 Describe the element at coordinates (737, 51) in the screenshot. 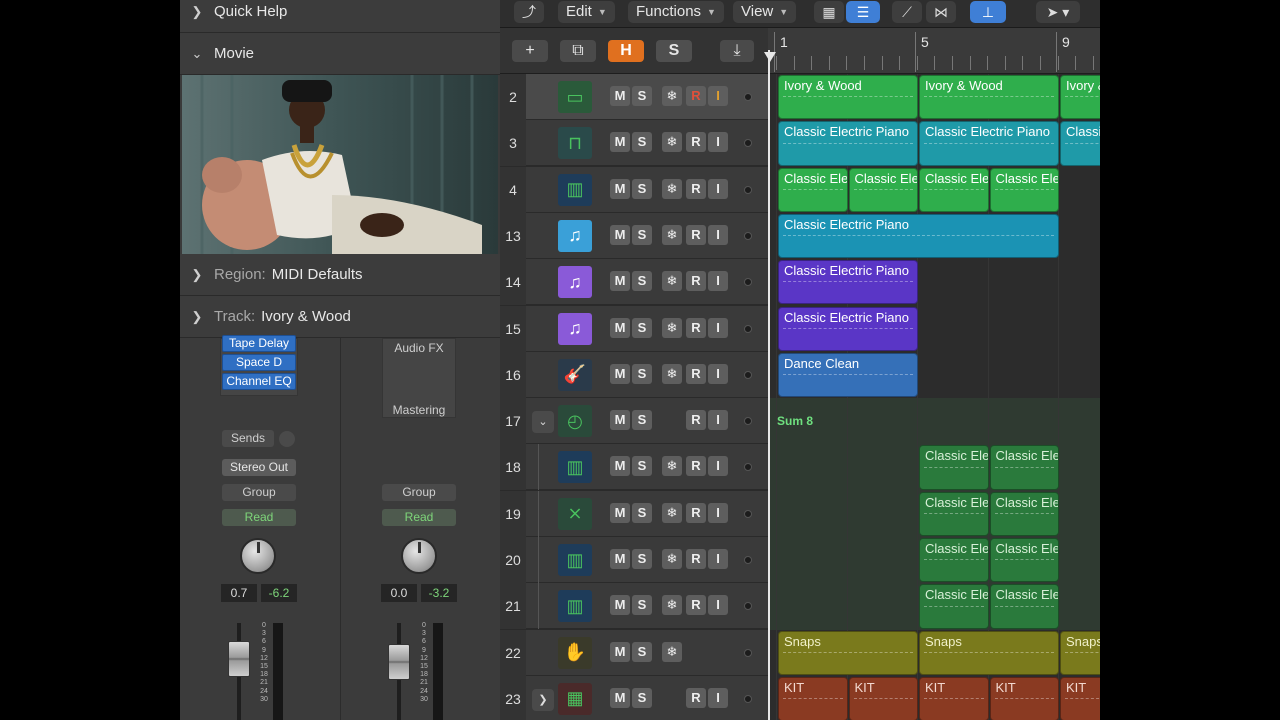

I see `download-icon: ⤓` at that location.